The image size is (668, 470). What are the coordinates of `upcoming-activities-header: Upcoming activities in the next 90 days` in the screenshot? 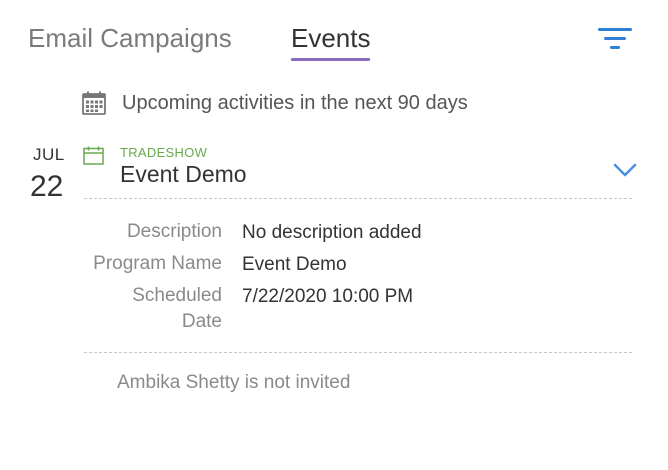 It's located at (275, 103).